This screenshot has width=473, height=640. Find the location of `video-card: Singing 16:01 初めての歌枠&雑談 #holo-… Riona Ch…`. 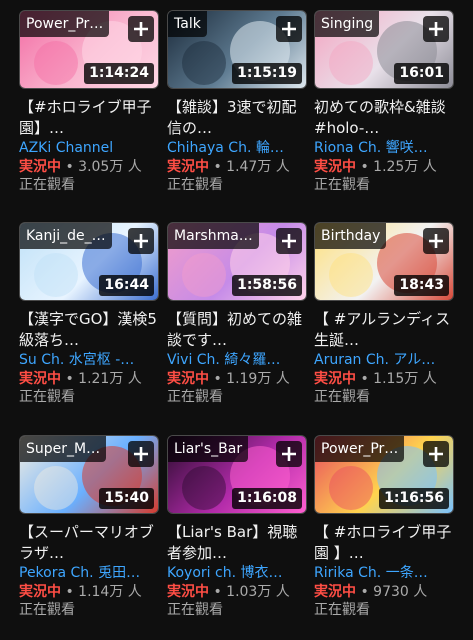

video-card: Singing 16:01 初めての歌枠&雑談 #holo-… Riona Ch… is located at coordinates (384, 102).